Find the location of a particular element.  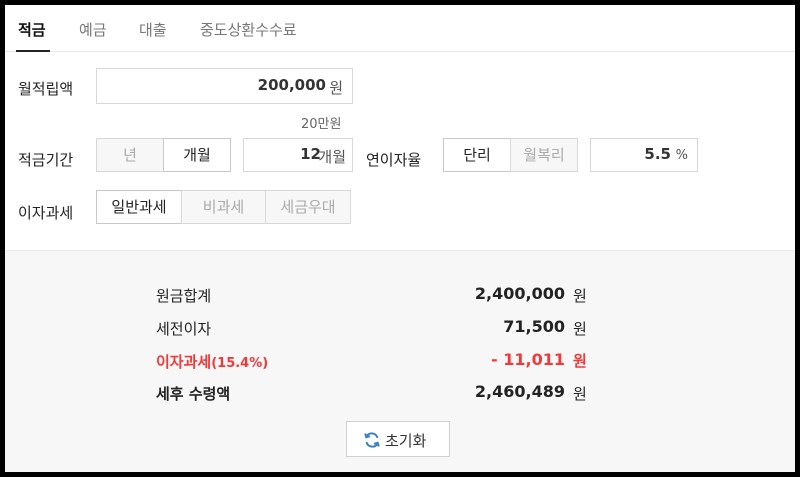

rate-option-simple: 단리 is located at coordinates (477, 155).